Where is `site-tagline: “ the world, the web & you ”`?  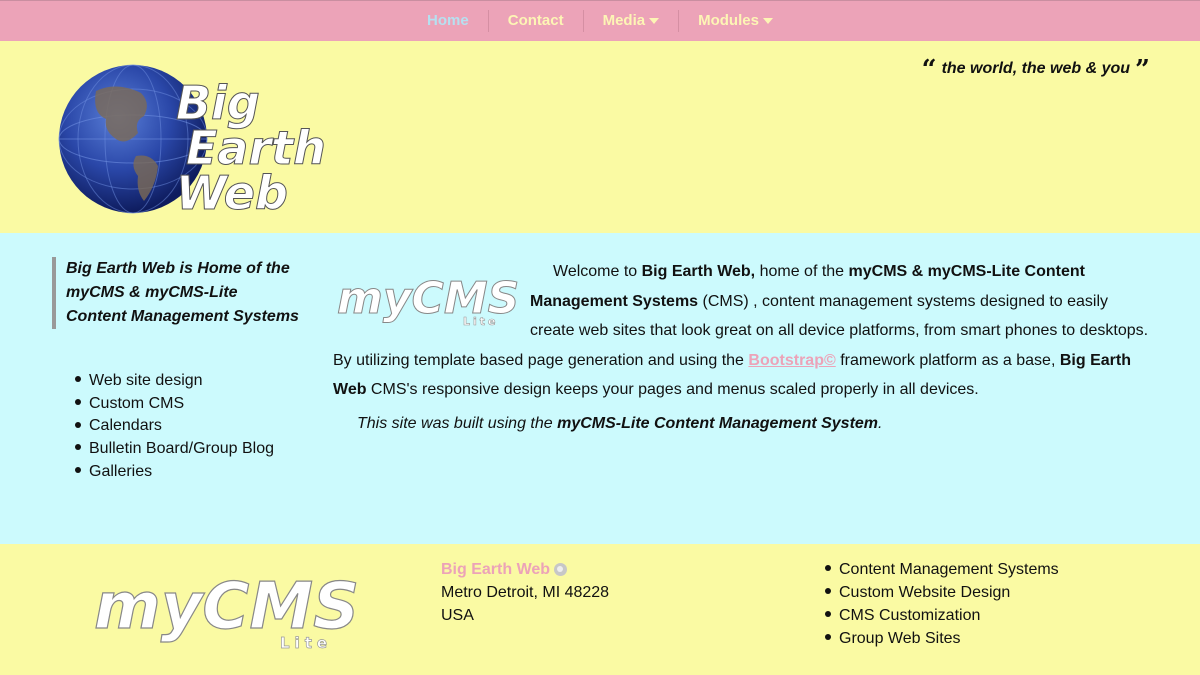
site-tagline: “ the world, the web & you ” is located at coordinates (1035, 70).